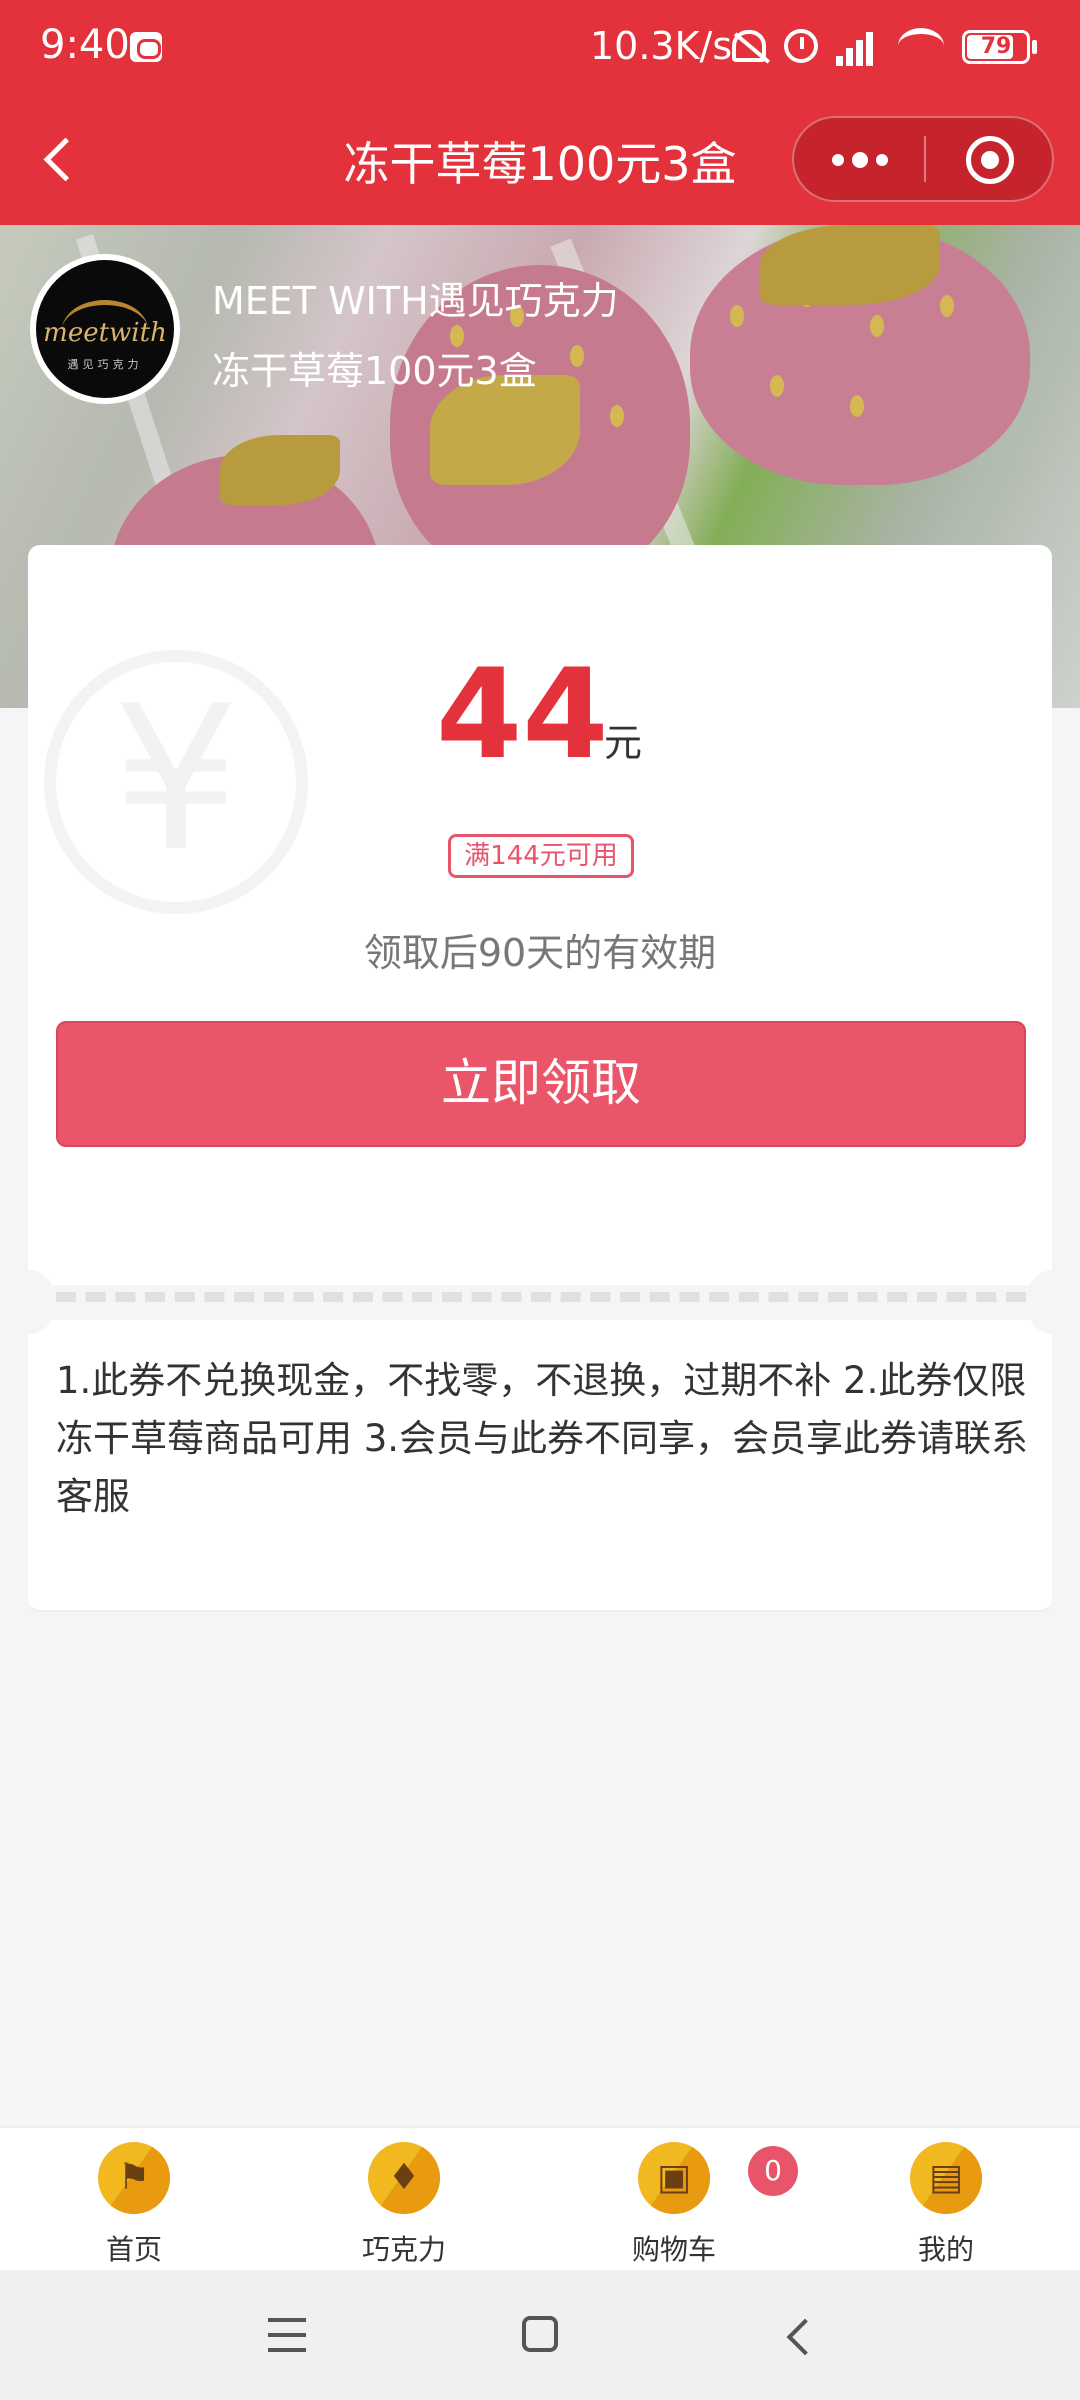  I want to click on logo-subtext: 遇见巧克力, so click(105, 364).